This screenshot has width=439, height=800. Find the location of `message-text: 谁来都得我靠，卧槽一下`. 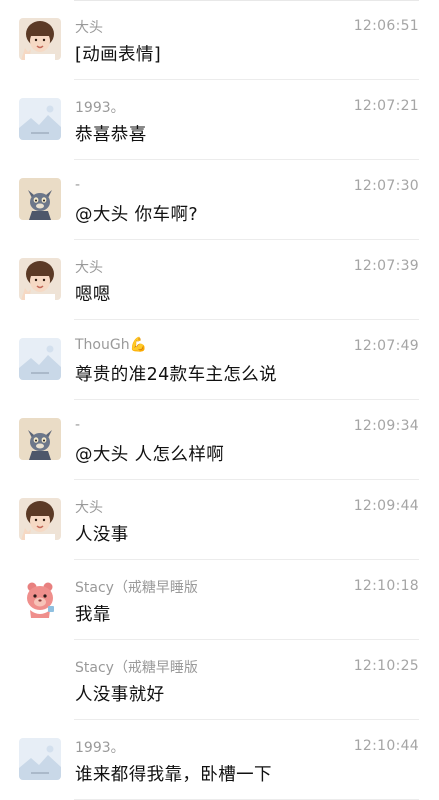

message-text: 谁来都得我靠，卧槽一下 is located at coordinates (173, 775).